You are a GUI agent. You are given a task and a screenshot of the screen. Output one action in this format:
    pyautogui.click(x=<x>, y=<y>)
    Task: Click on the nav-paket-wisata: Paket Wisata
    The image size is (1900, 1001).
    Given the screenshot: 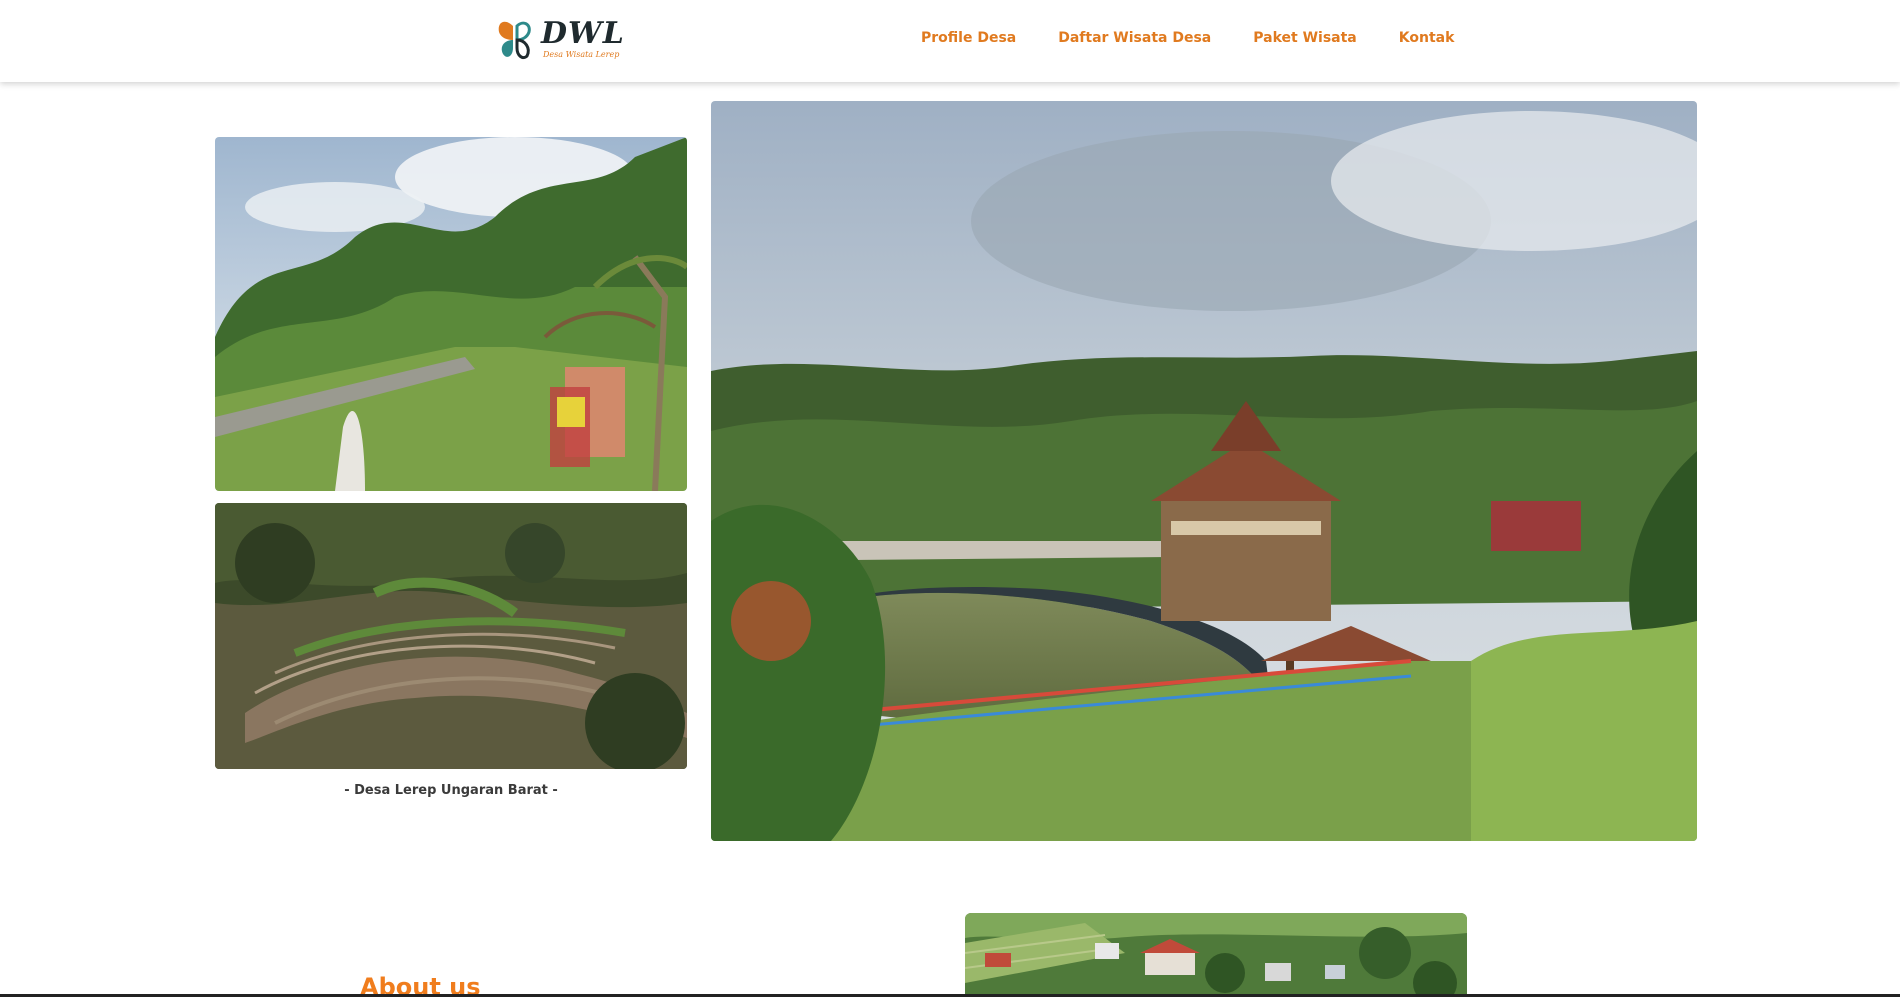 What is the action you would take?
    pyautogui.click(x=1305, y=38)
    